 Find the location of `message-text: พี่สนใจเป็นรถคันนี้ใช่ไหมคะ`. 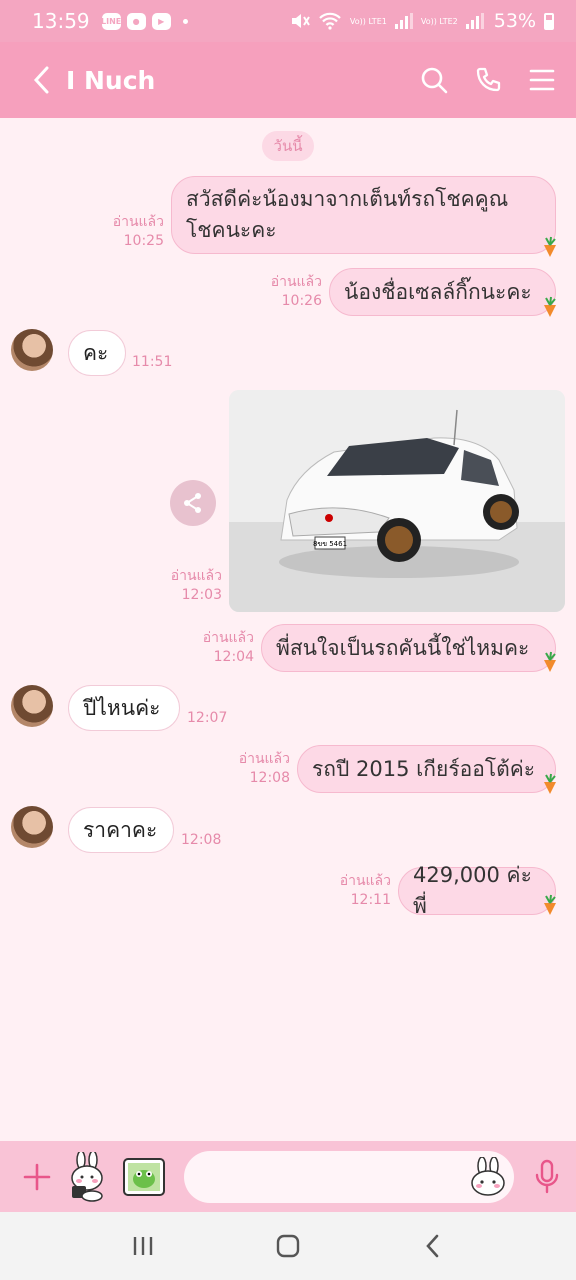

message-text: พี่สนใจเป็นรถคันนี้ใช่ไหมคะ is located at coordinates (403, 647).